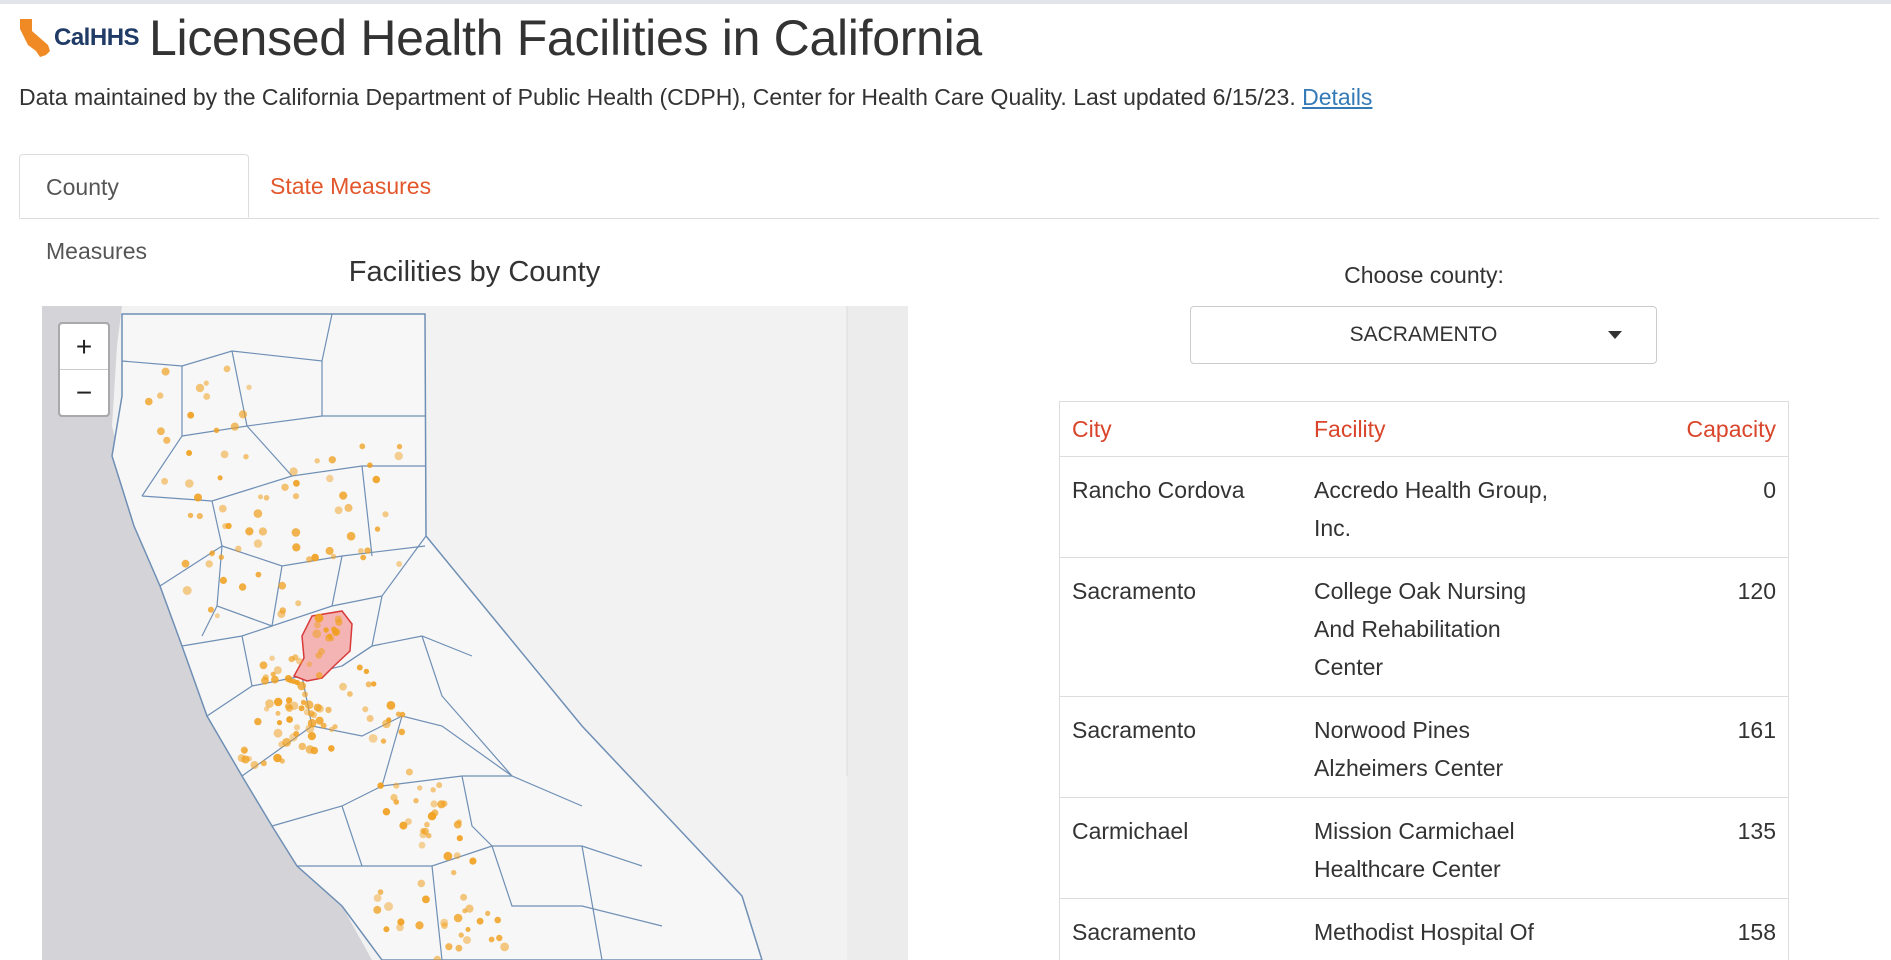  I want to click on column-header-city: City, so click(1181, 429).